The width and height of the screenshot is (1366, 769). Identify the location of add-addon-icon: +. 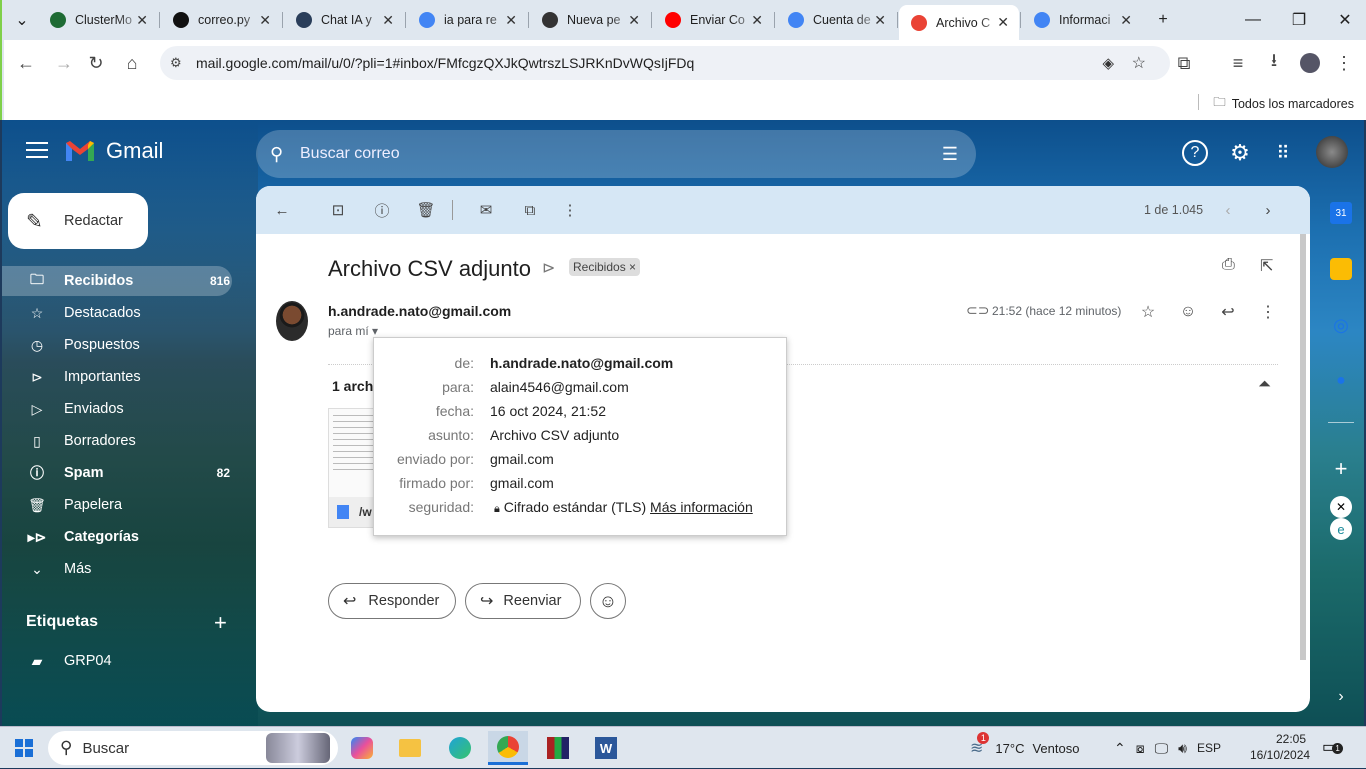
(1341, 468).